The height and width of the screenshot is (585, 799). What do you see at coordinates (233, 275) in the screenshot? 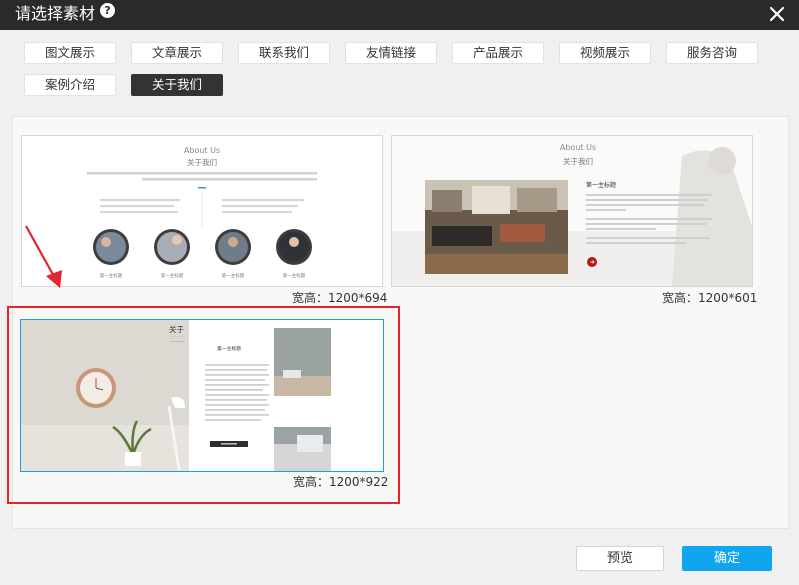
I see `template-1-caption-3: 第一主标题` at bounding box center [233, 275].